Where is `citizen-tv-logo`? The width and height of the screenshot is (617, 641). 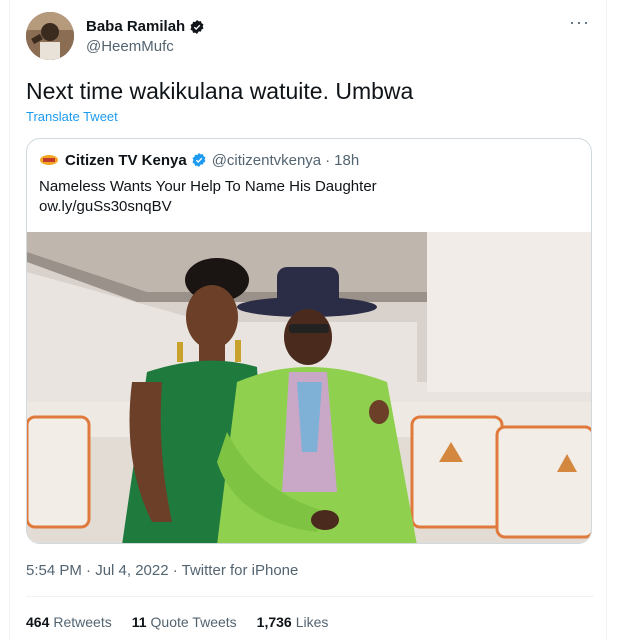 citizen-tv-logo is located at coordinates (49, 160).